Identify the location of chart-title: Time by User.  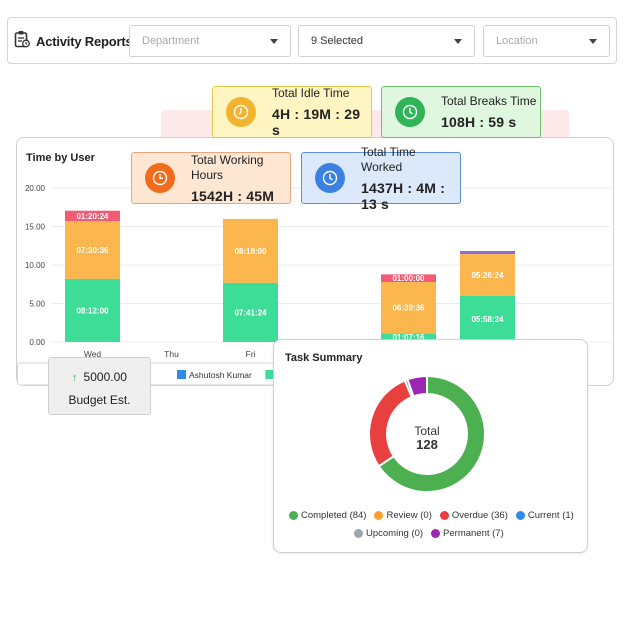
(60, 158).